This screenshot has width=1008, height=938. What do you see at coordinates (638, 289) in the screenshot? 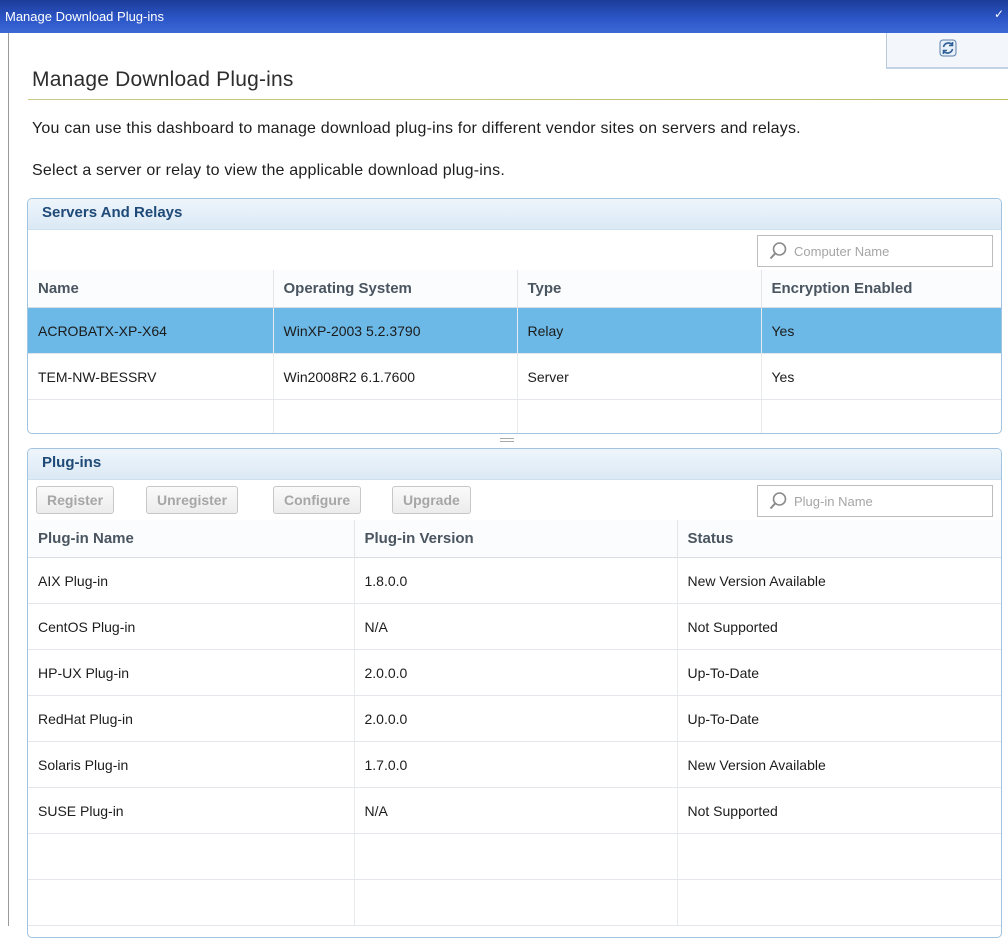
I see `column-header: Type` at bounding box center [638, 289].